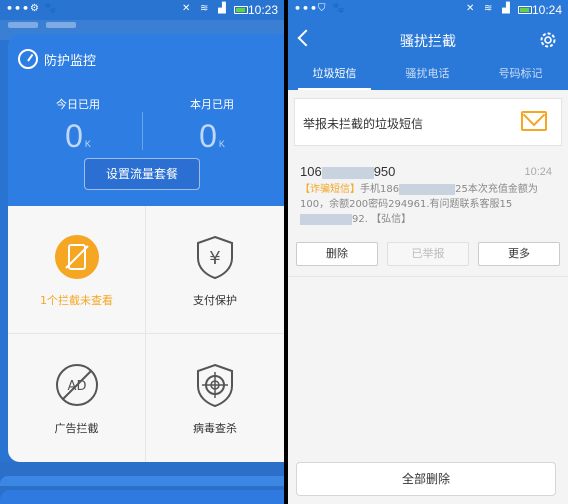 The height and width of the screenshot is (504, 568). Describe the element at coordinates (382, 219) in the screenshot. I see `message-text-3: 92. 【弘信】` at that location.